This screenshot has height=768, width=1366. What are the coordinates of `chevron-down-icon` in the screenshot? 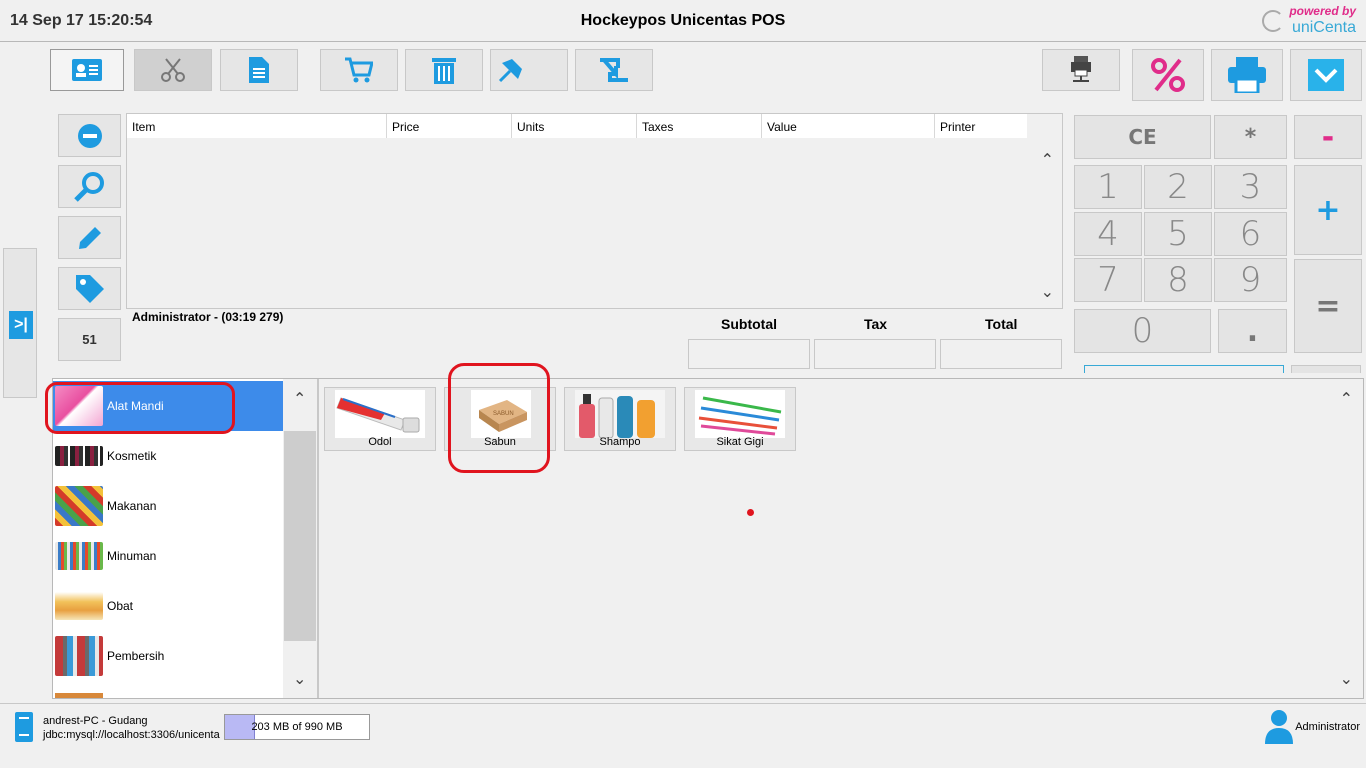 It's located at (1326, 75).